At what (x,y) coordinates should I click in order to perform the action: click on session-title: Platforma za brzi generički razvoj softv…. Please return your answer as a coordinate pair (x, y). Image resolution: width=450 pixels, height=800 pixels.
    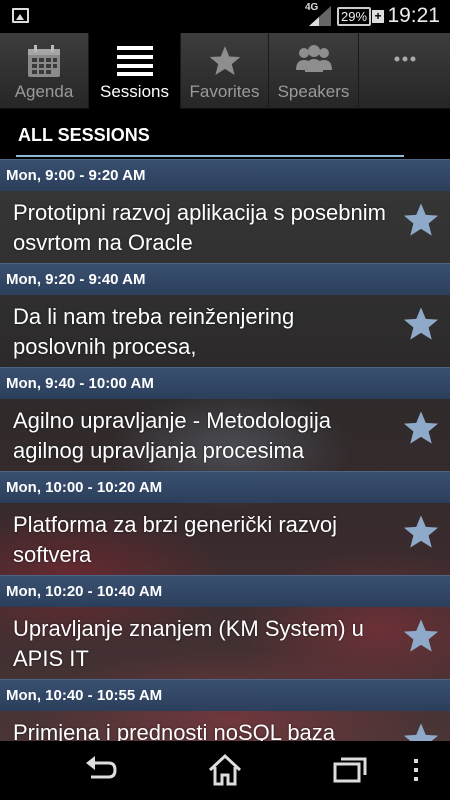
    Looking at the image, I should click on (175, 539).